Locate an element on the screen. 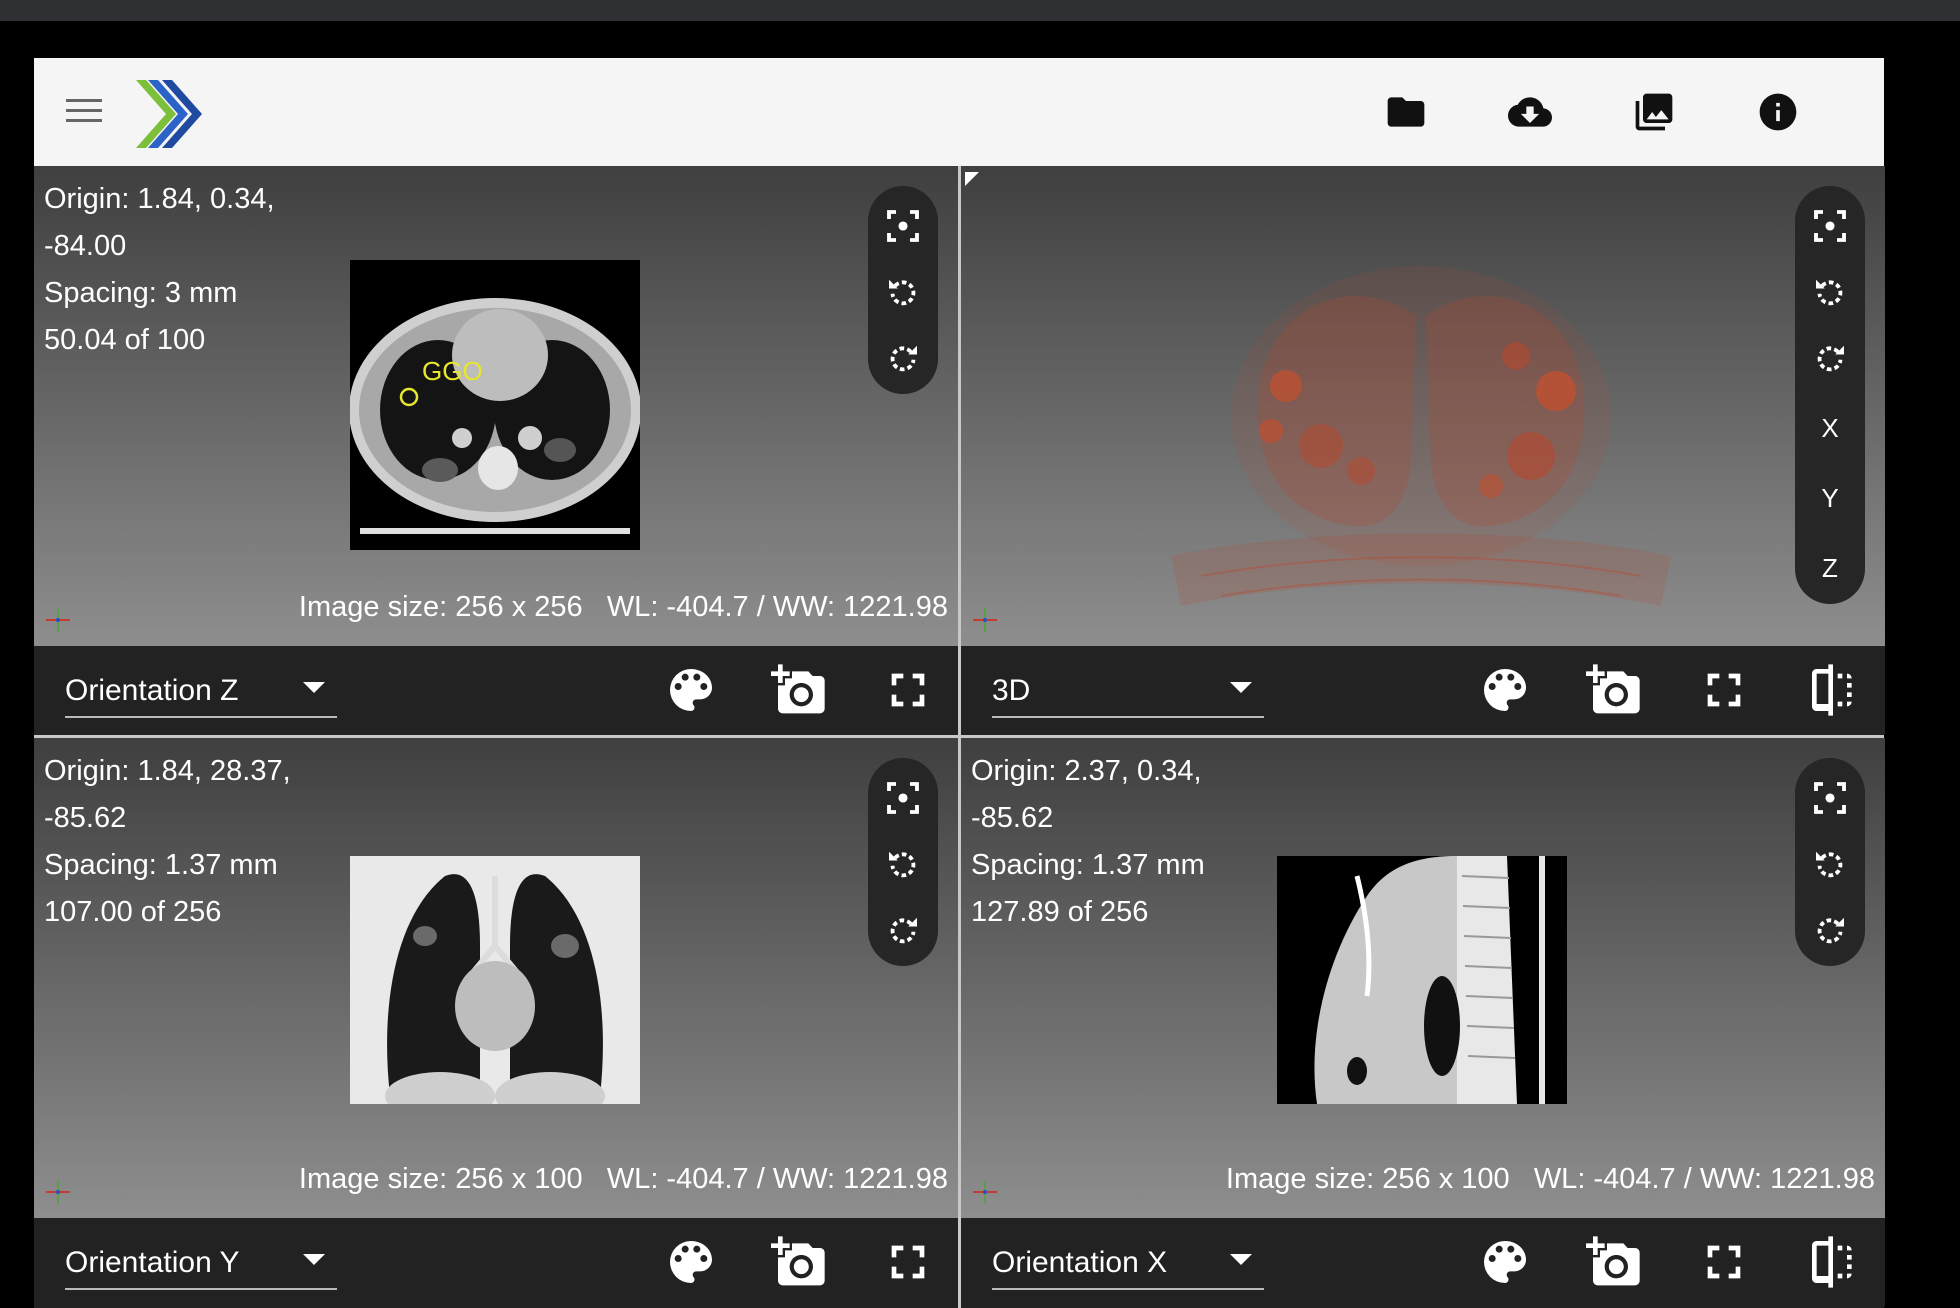  window-top-strip is located at coordinates (980, 10).